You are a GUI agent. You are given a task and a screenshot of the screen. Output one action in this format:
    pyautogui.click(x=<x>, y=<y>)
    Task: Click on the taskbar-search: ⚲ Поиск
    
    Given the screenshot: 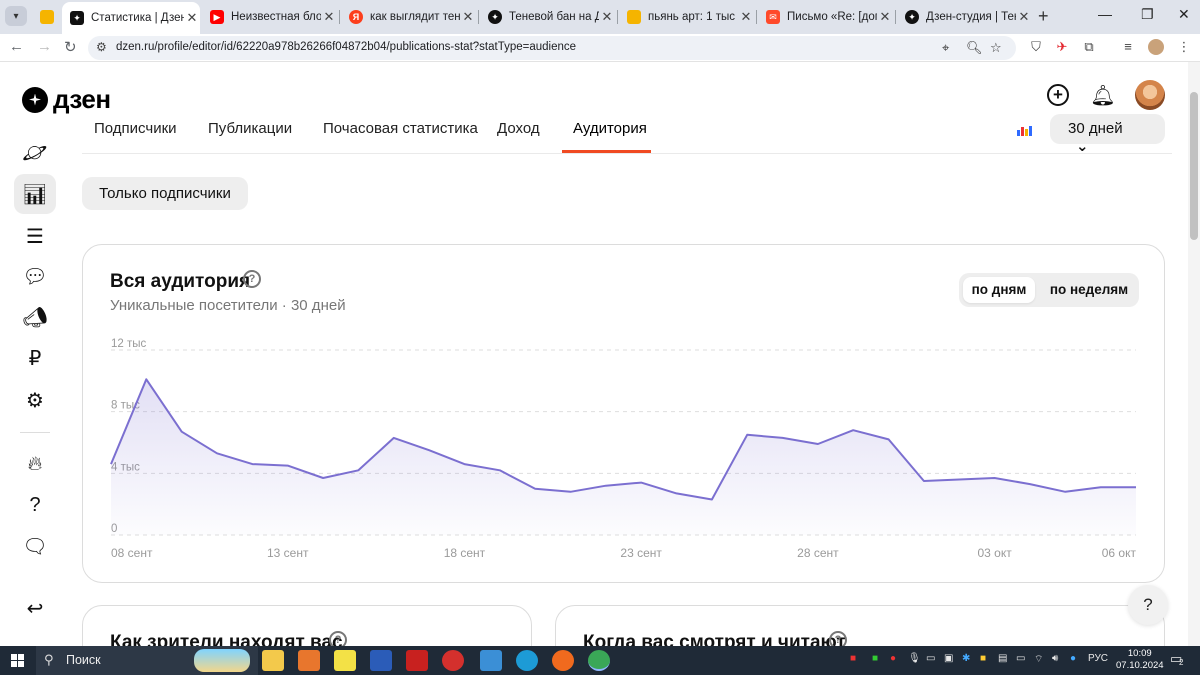 What is the action you would take?
    pyautogui.click(x=147, y=660)
    